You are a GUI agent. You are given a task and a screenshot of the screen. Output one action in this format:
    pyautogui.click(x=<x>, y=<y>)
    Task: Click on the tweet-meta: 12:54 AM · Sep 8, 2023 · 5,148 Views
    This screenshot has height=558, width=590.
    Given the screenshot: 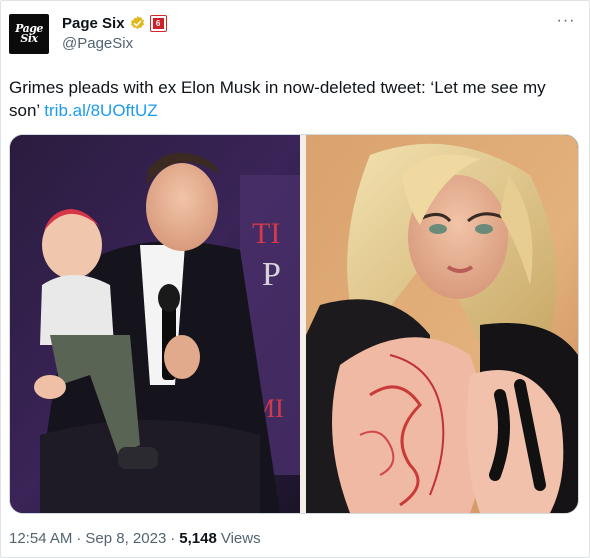 What is the action you would take?
    pyautogui.click(x=135, y=538)
    